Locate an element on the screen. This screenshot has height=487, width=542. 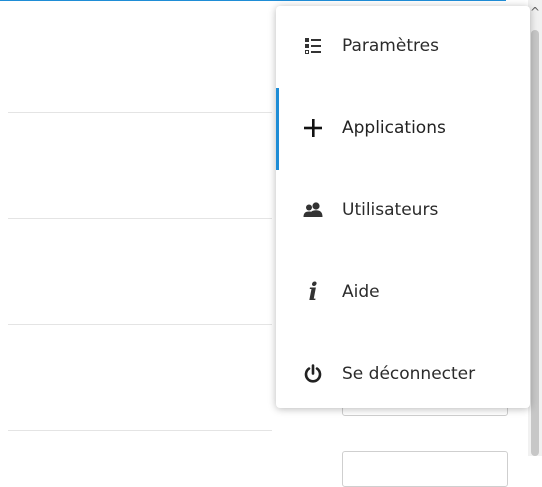
plus-icon is located at coordinates (313, 128).